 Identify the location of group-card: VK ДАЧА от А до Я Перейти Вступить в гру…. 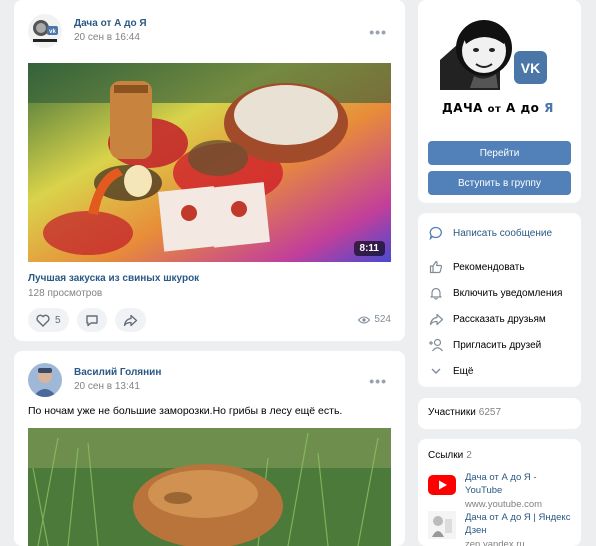
(499, 101).